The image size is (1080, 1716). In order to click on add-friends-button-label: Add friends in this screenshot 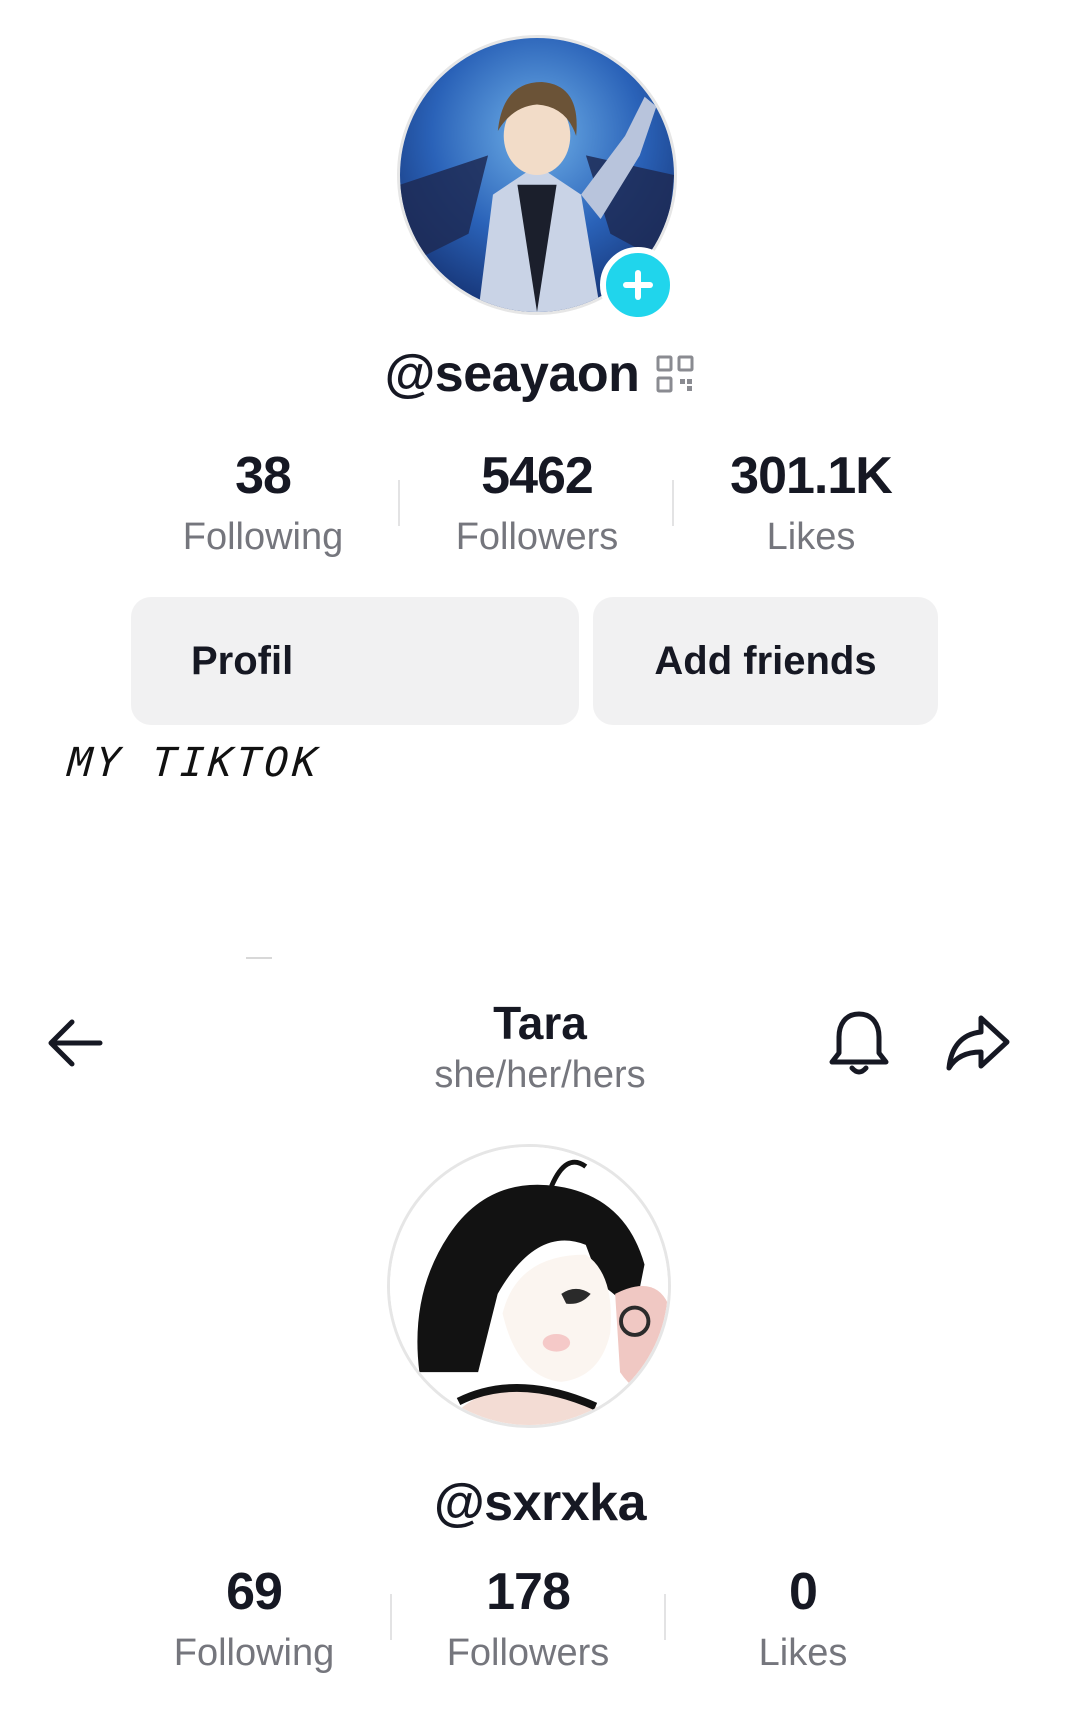, I will do `click(765, 660)`.